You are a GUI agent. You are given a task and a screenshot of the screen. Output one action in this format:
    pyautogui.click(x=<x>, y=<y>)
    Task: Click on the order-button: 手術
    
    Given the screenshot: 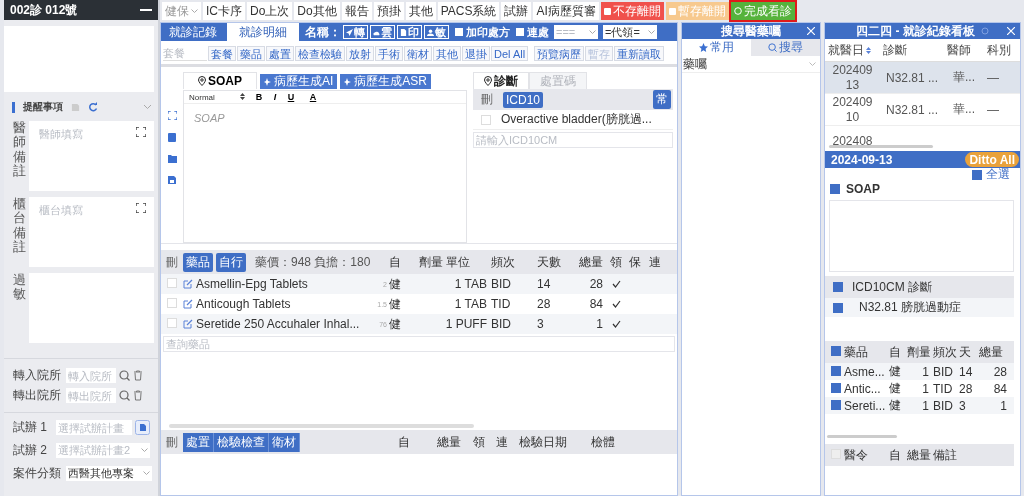 What is the action you would take?
    pyautogui.click(x=389, y=53)
    